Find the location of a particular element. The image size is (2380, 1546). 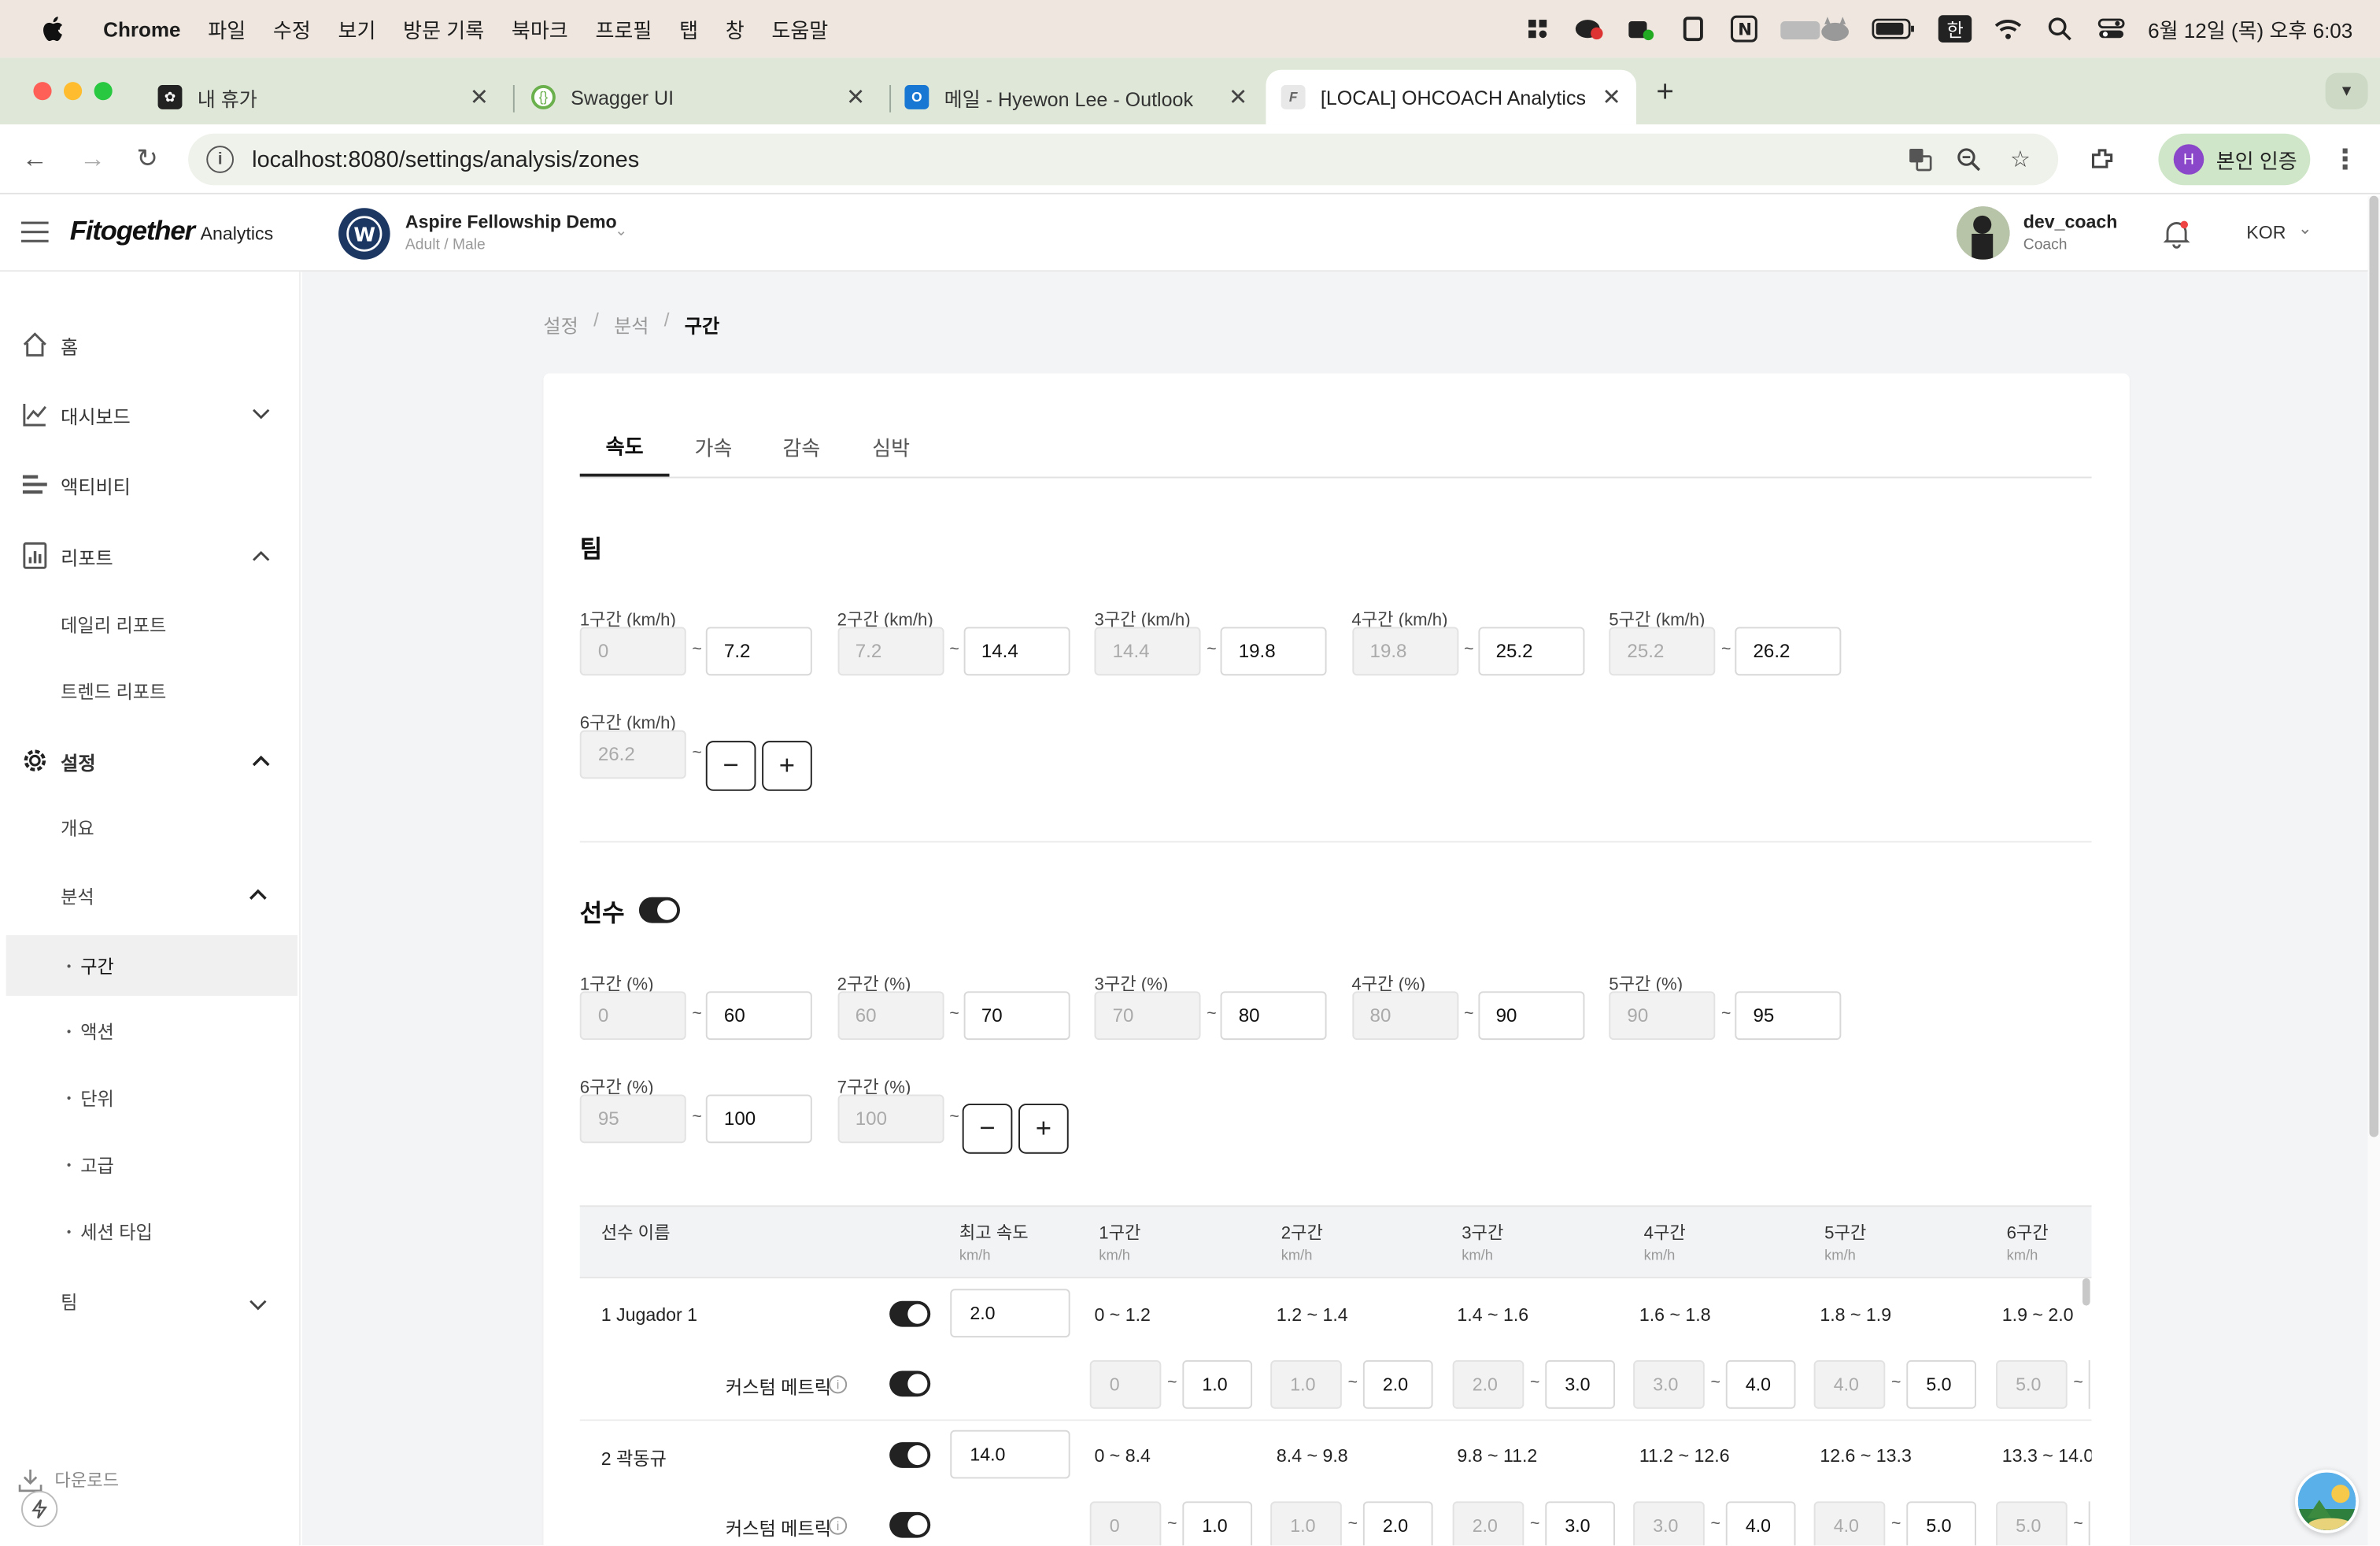

sidebar-item-daily-report: 데일리 리포트 is located at coordinates (150, 624).